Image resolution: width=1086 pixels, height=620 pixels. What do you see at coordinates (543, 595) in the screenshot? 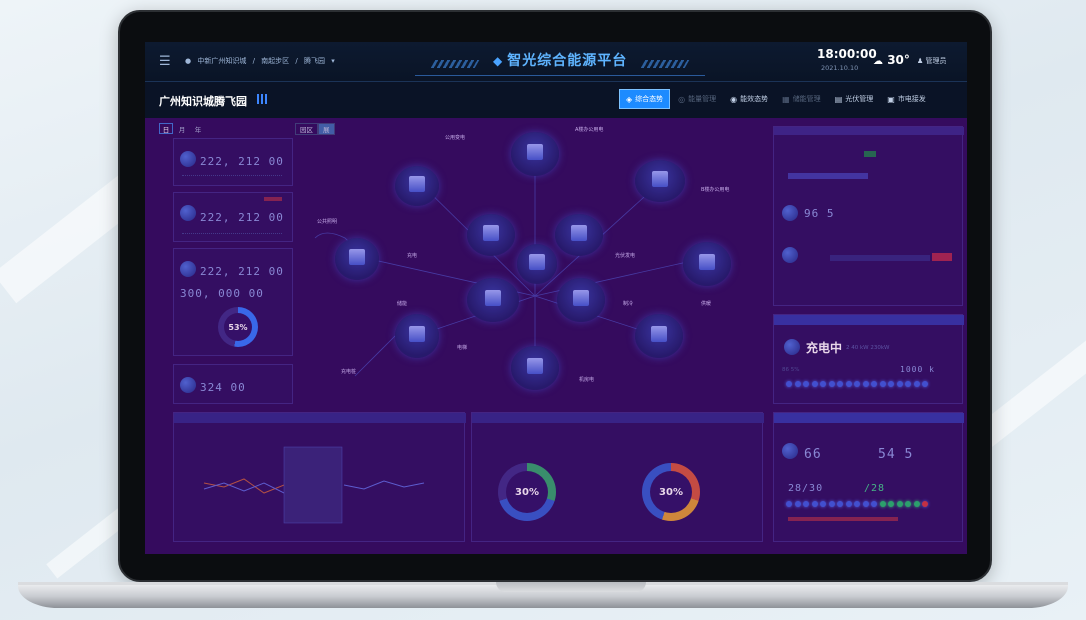
I see `laptop-base` at bounding box center [543, 595].